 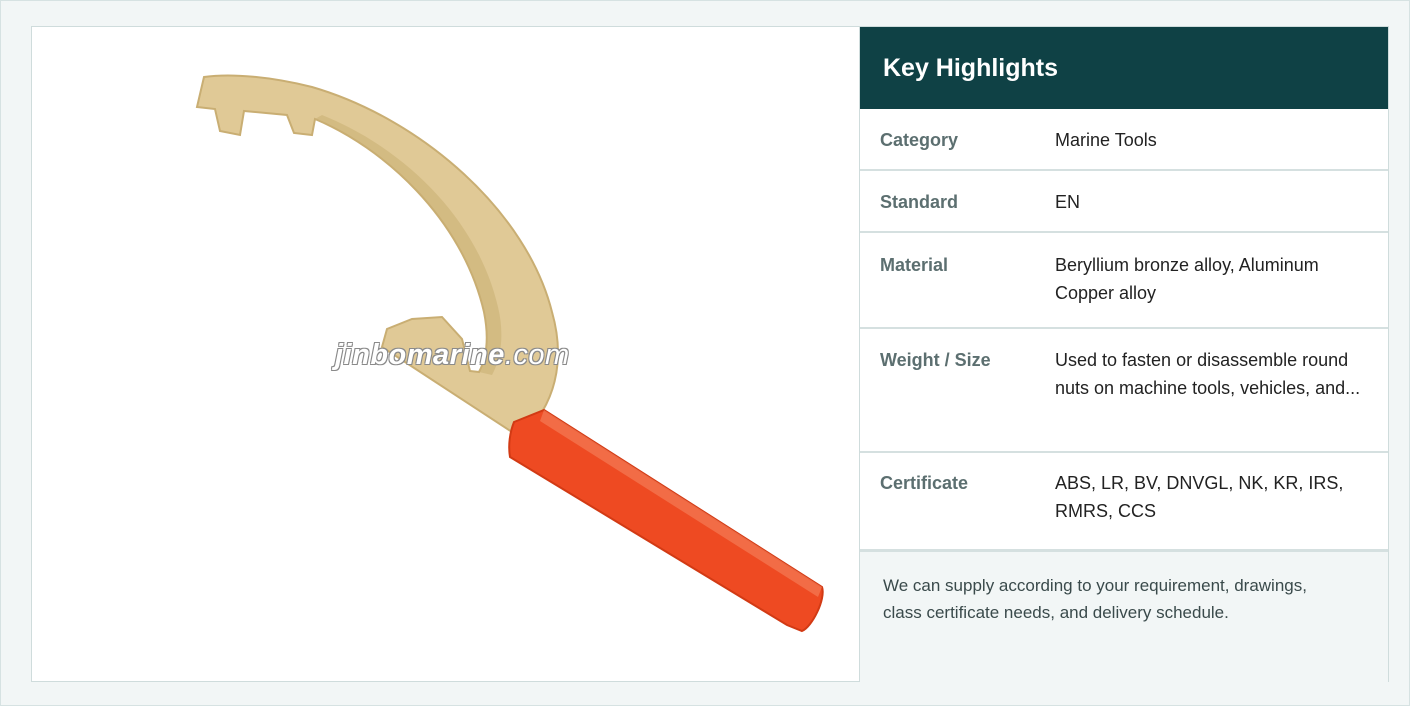 I want to click on highlight-value: EN, so click(x=1068, y=202).